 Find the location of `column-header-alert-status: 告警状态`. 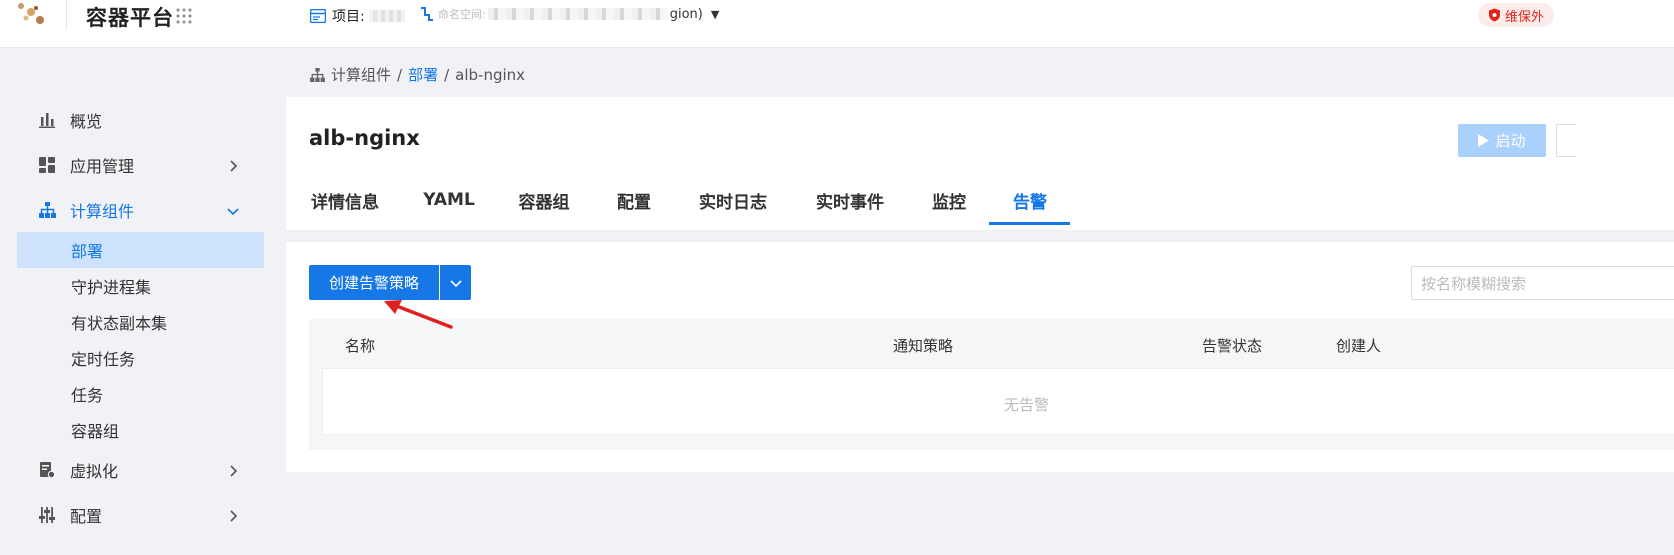

column-header-alert-status: 告警状态 is located at coordinates (1232, 345).